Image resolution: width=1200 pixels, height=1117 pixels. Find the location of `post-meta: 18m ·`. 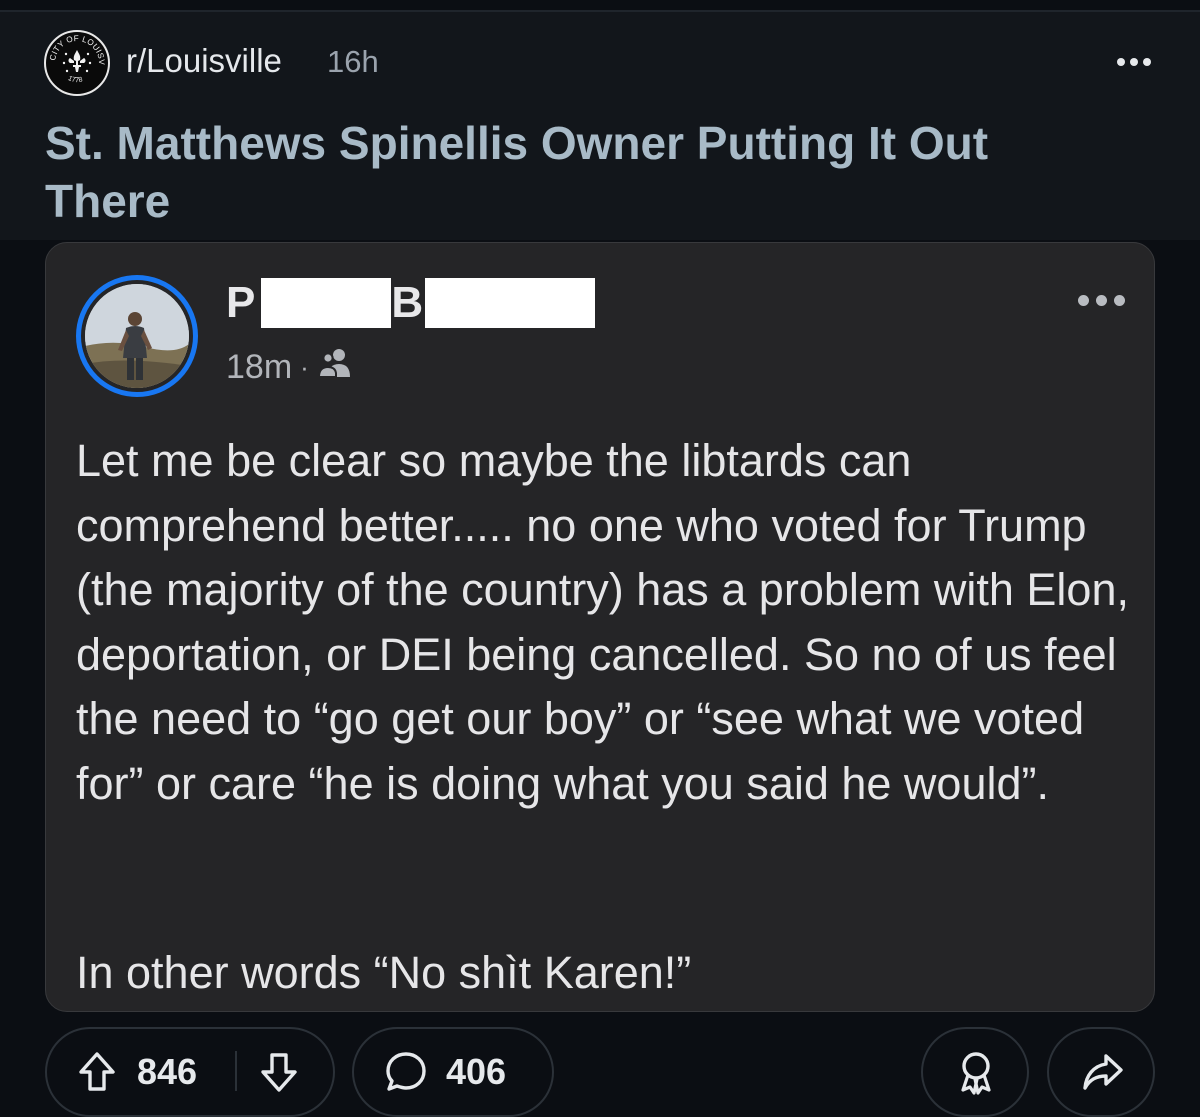

post-meta: 18m · is located at coordinates (290, 367).